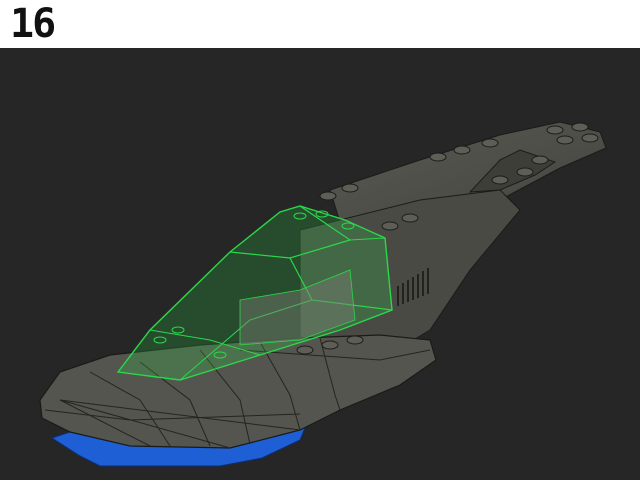 The image size is (640, 480). What do you see at coordinates (33, 24) in the screenshot?
I see `step-number: 16` at bounding box center [33, 24].